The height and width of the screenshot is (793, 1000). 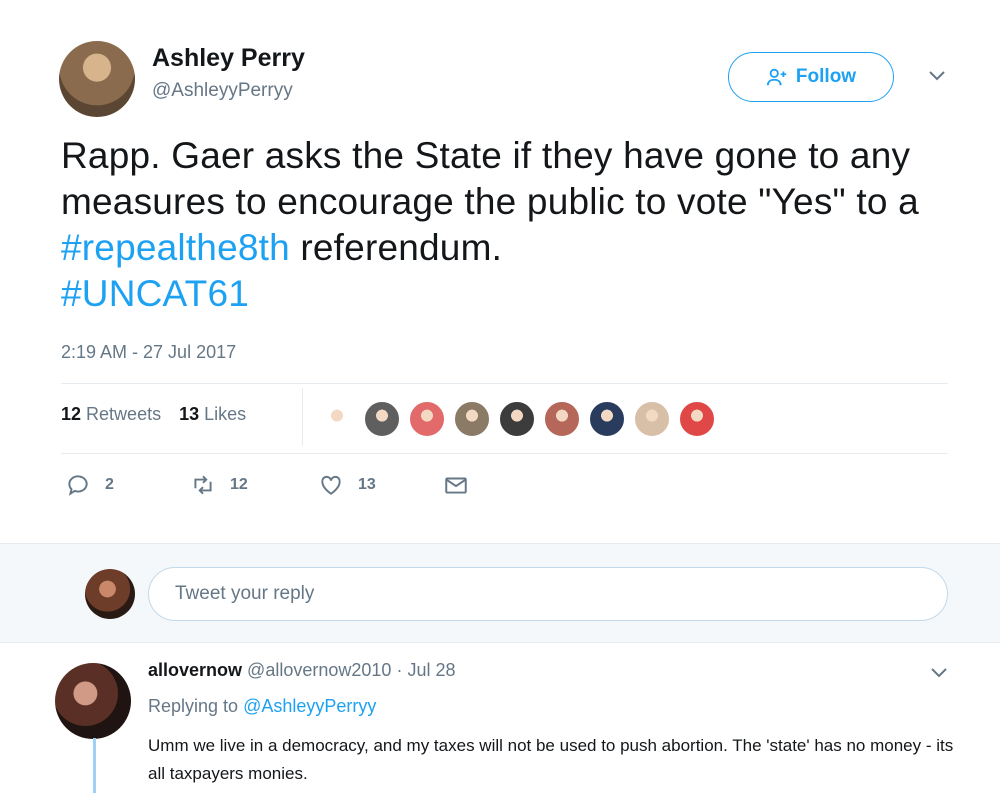 I want to click on retweets-stat: 12 Retweets, so click(x=111, y=414).